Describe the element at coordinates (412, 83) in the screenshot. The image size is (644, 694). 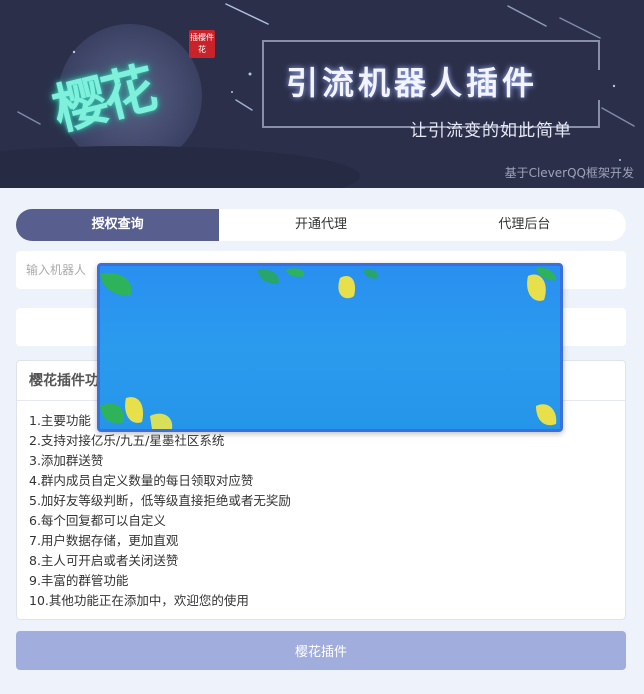
I see `page-title: 引流机器人插件` at that location.